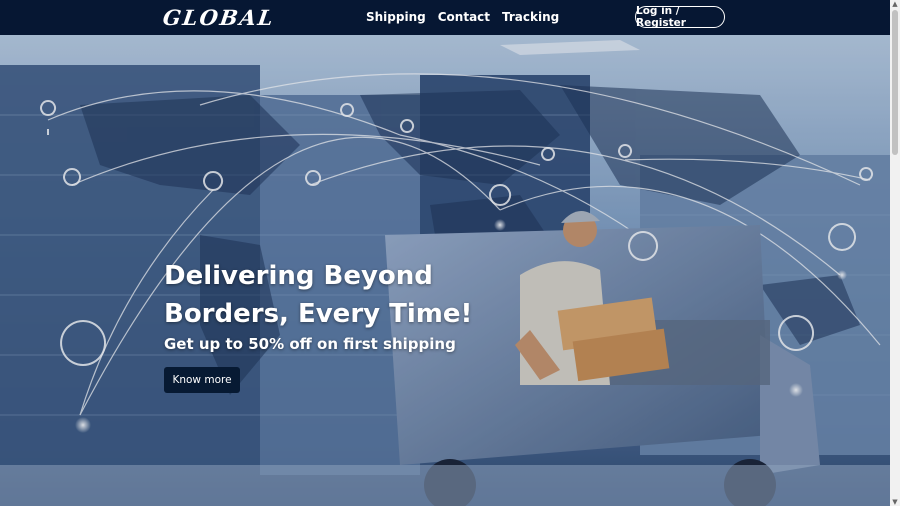 This screenshot has height=506, width=900. I want to click on nav-link-tracking: Tracking, so click(530, 17).